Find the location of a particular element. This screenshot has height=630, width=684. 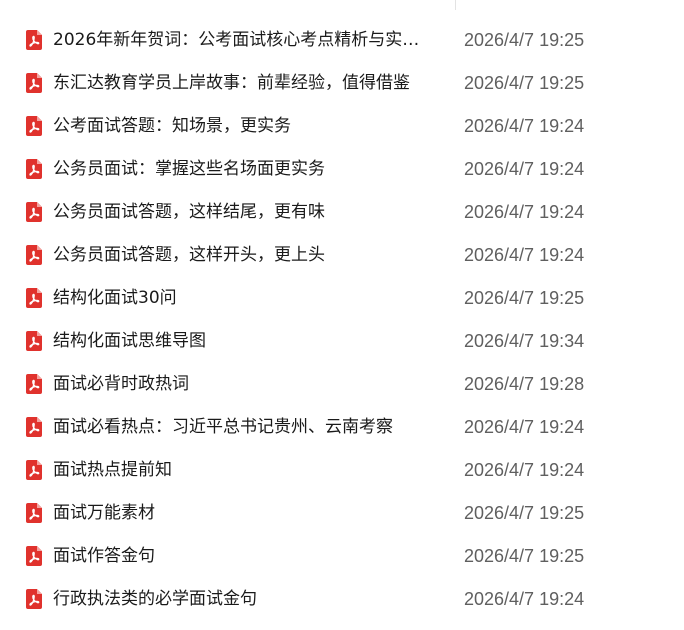

column-divider is located at coordinates (455, 5).